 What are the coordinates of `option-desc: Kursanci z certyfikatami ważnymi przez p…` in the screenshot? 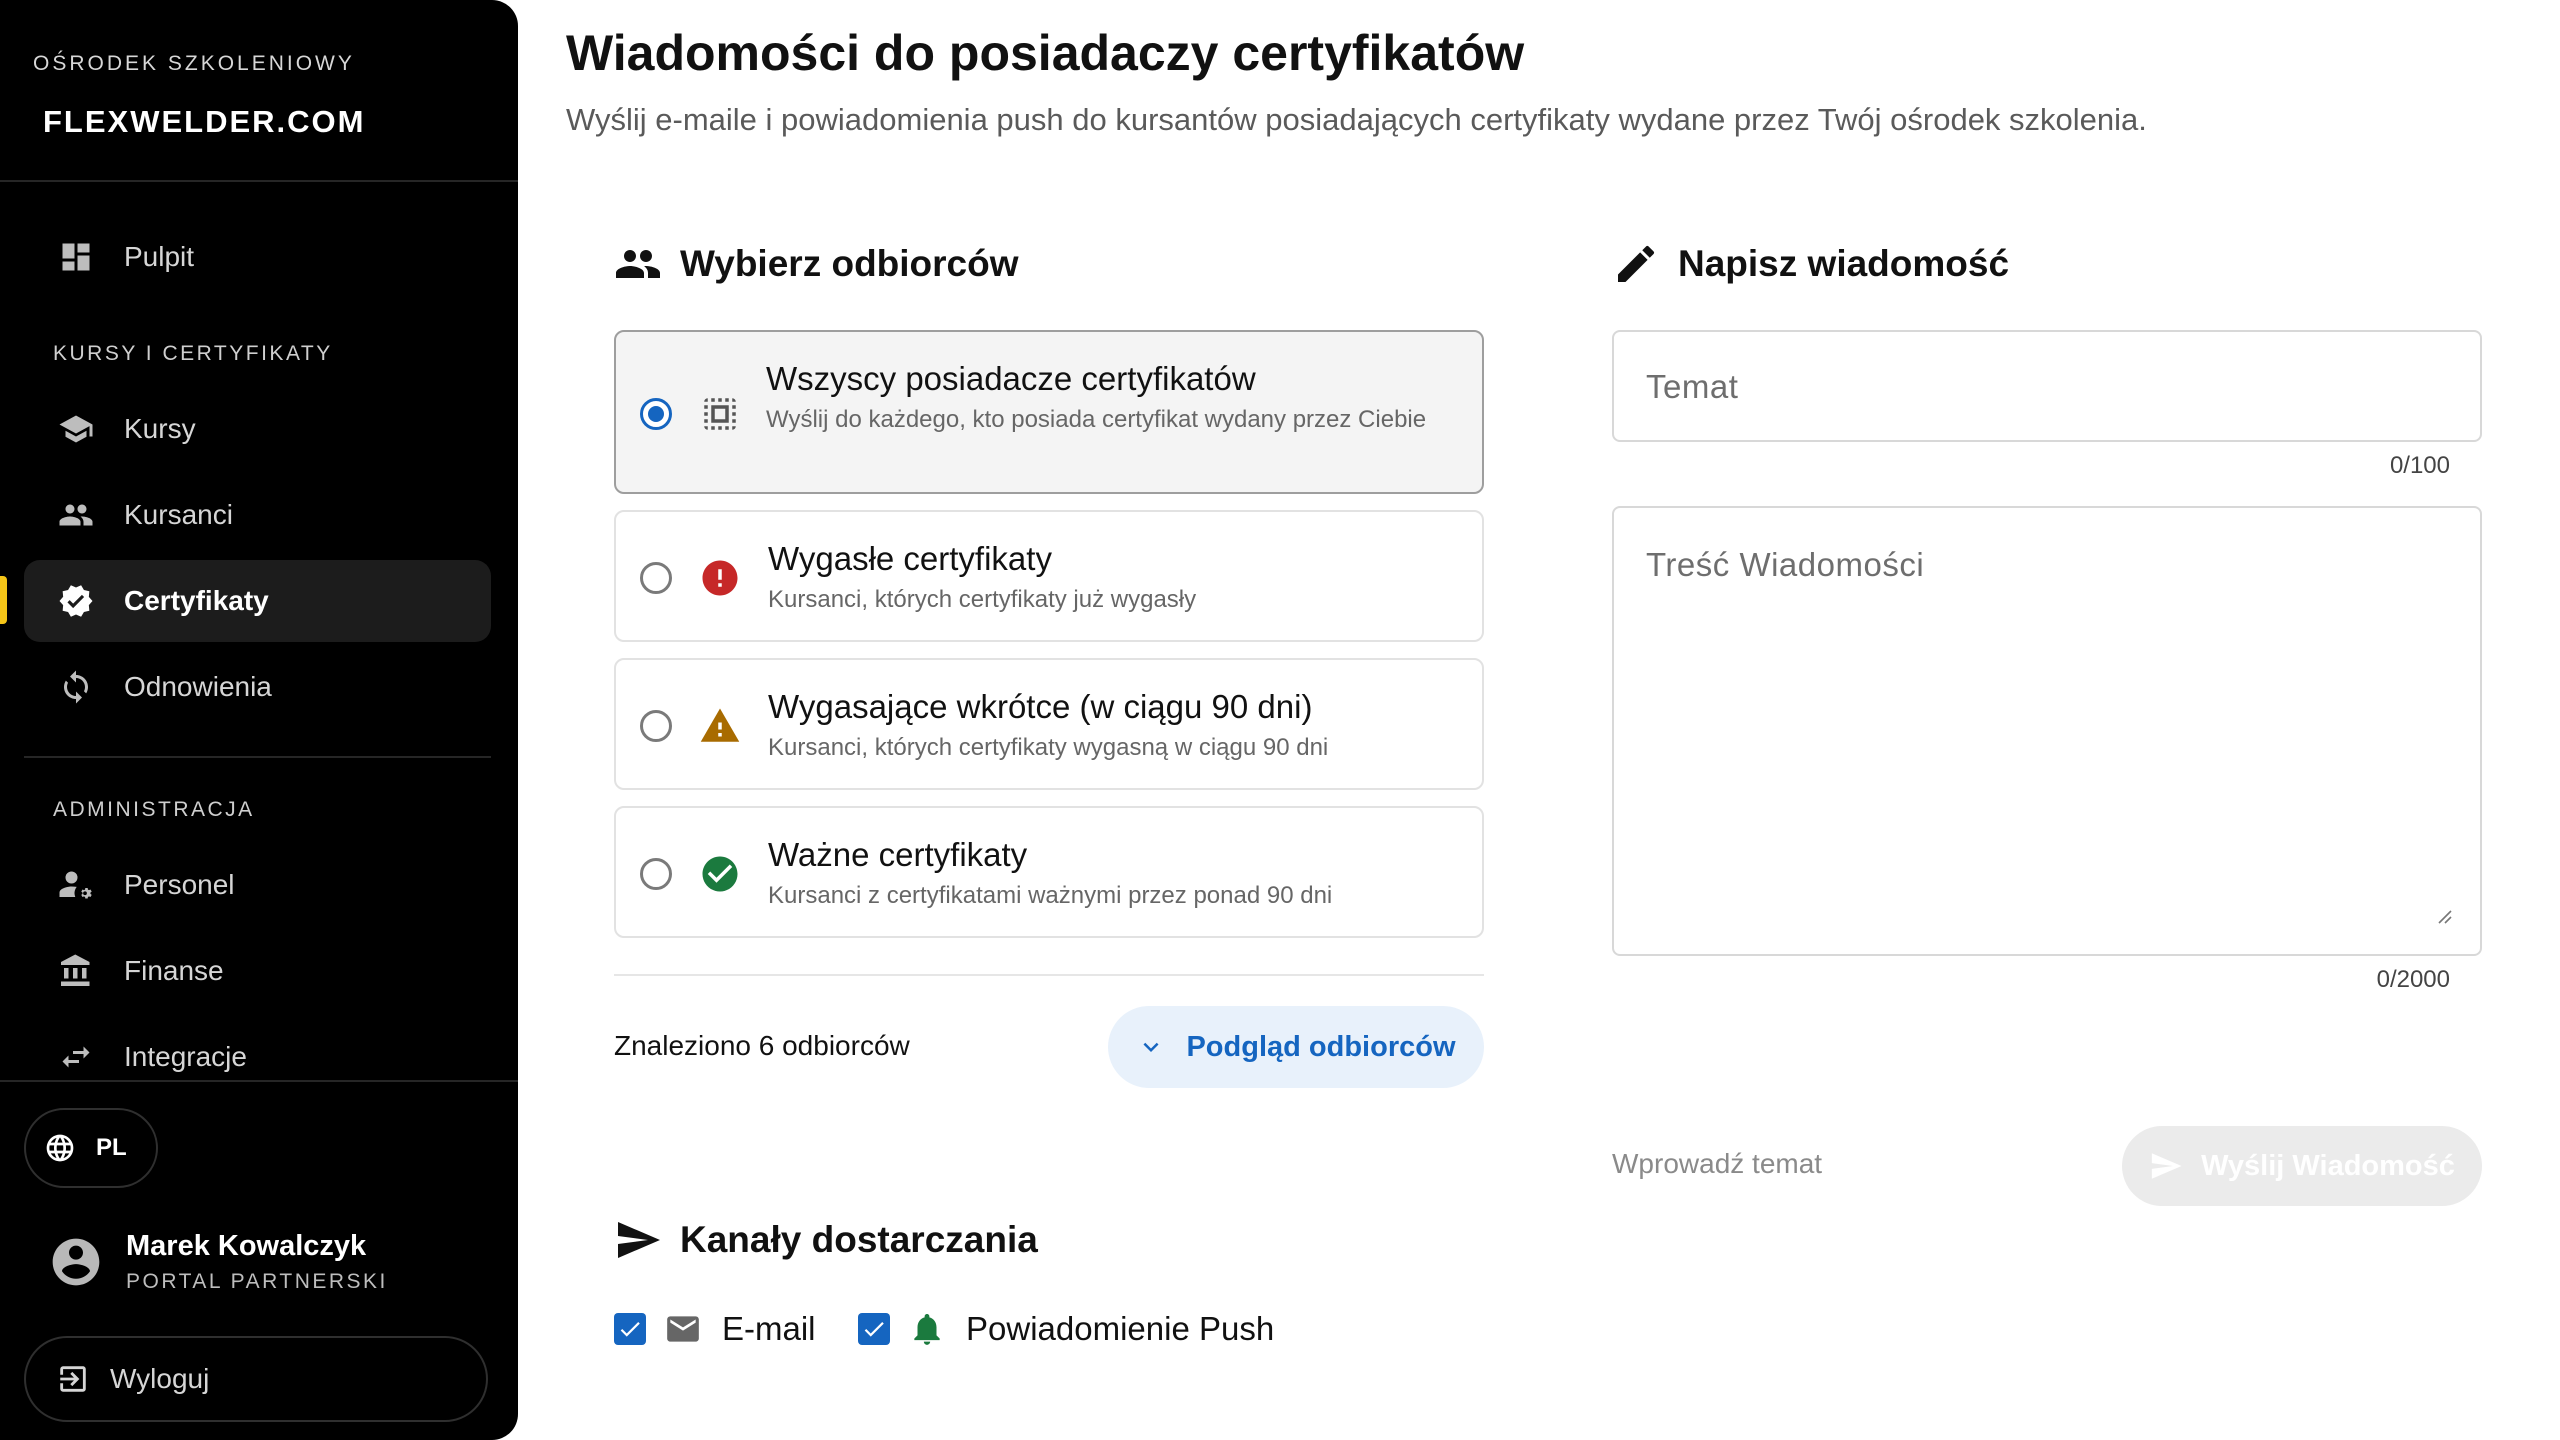 It's located at (1050, 895).